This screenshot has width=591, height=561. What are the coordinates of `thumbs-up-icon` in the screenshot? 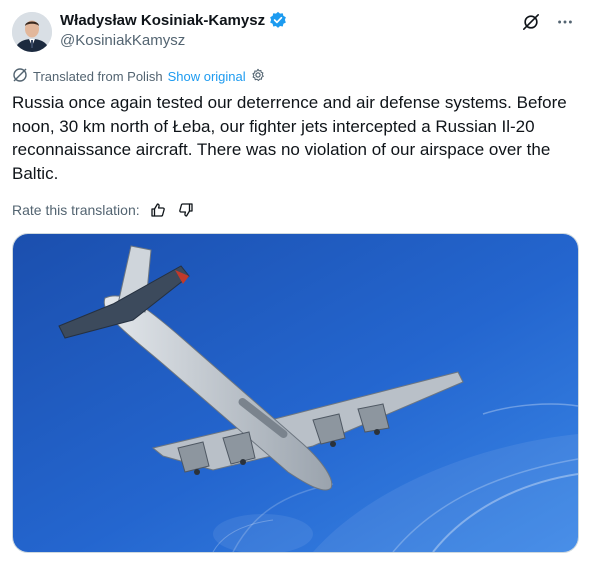 It's located at (158, 210).